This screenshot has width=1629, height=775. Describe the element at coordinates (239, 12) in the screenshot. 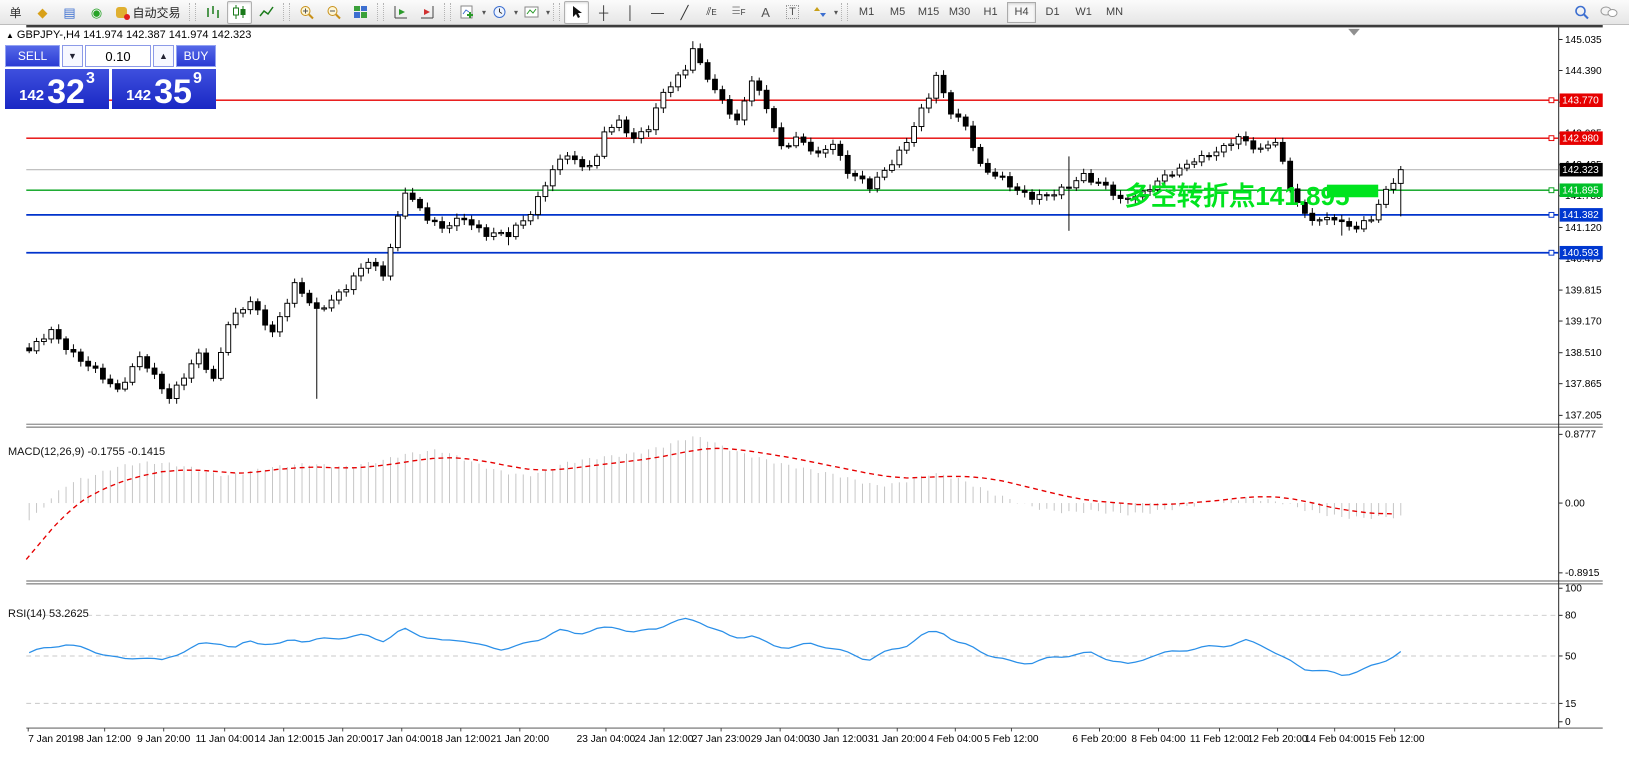

I see `chart-candles-icon` at that location.